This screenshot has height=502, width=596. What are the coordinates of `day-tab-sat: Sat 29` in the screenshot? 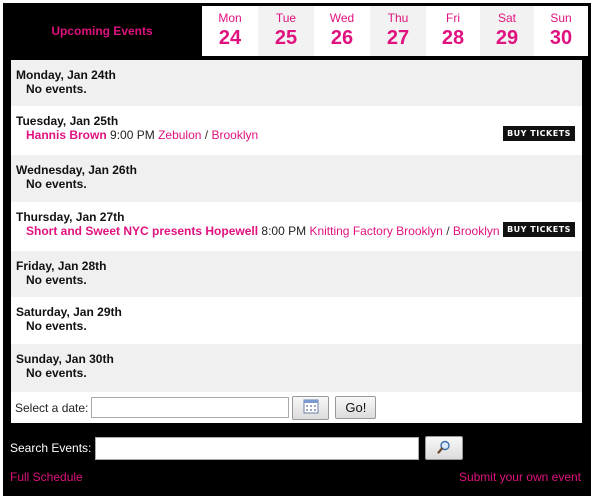 It's located at (507, 31).